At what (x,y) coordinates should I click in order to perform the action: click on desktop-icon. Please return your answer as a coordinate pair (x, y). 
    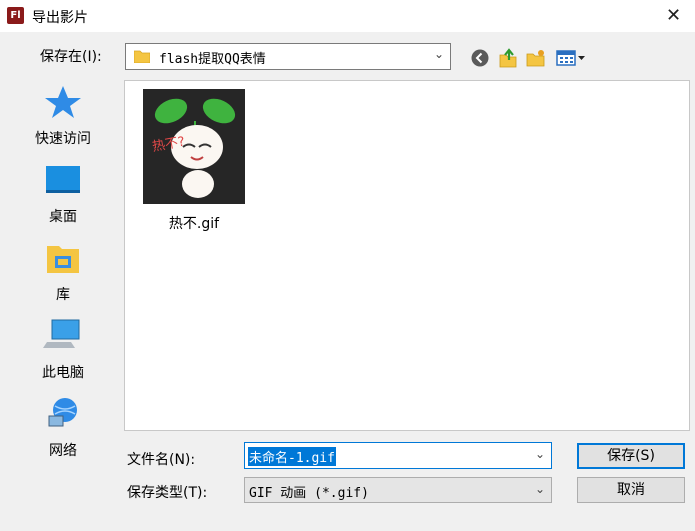
    Looking at the image, I should click on (63, 179).